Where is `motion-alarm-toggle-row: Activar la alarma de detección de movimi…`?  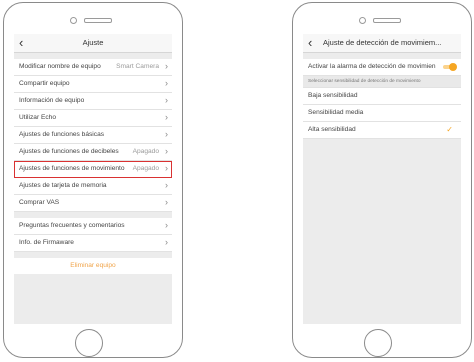 motion-alarm-toggle-row: Activar la alarma de detección de movimi… is located at coordinates (382, 67).